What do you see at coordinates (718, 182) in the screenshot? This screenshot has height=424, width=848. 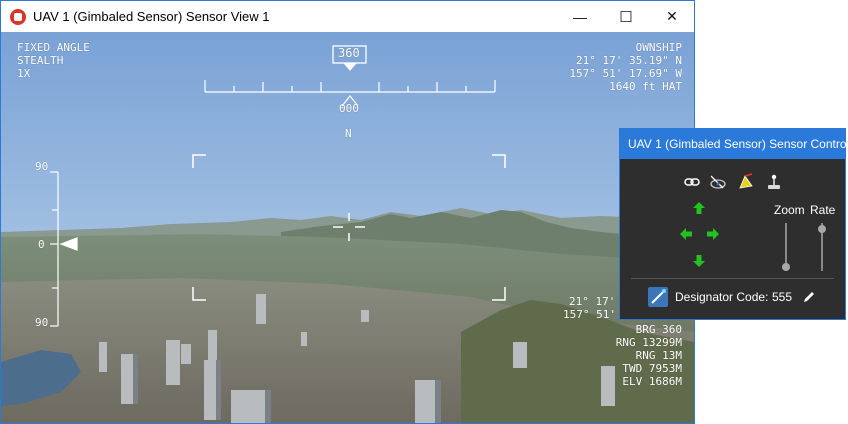 I see `radar-icon` at bounding box center [718, 182].